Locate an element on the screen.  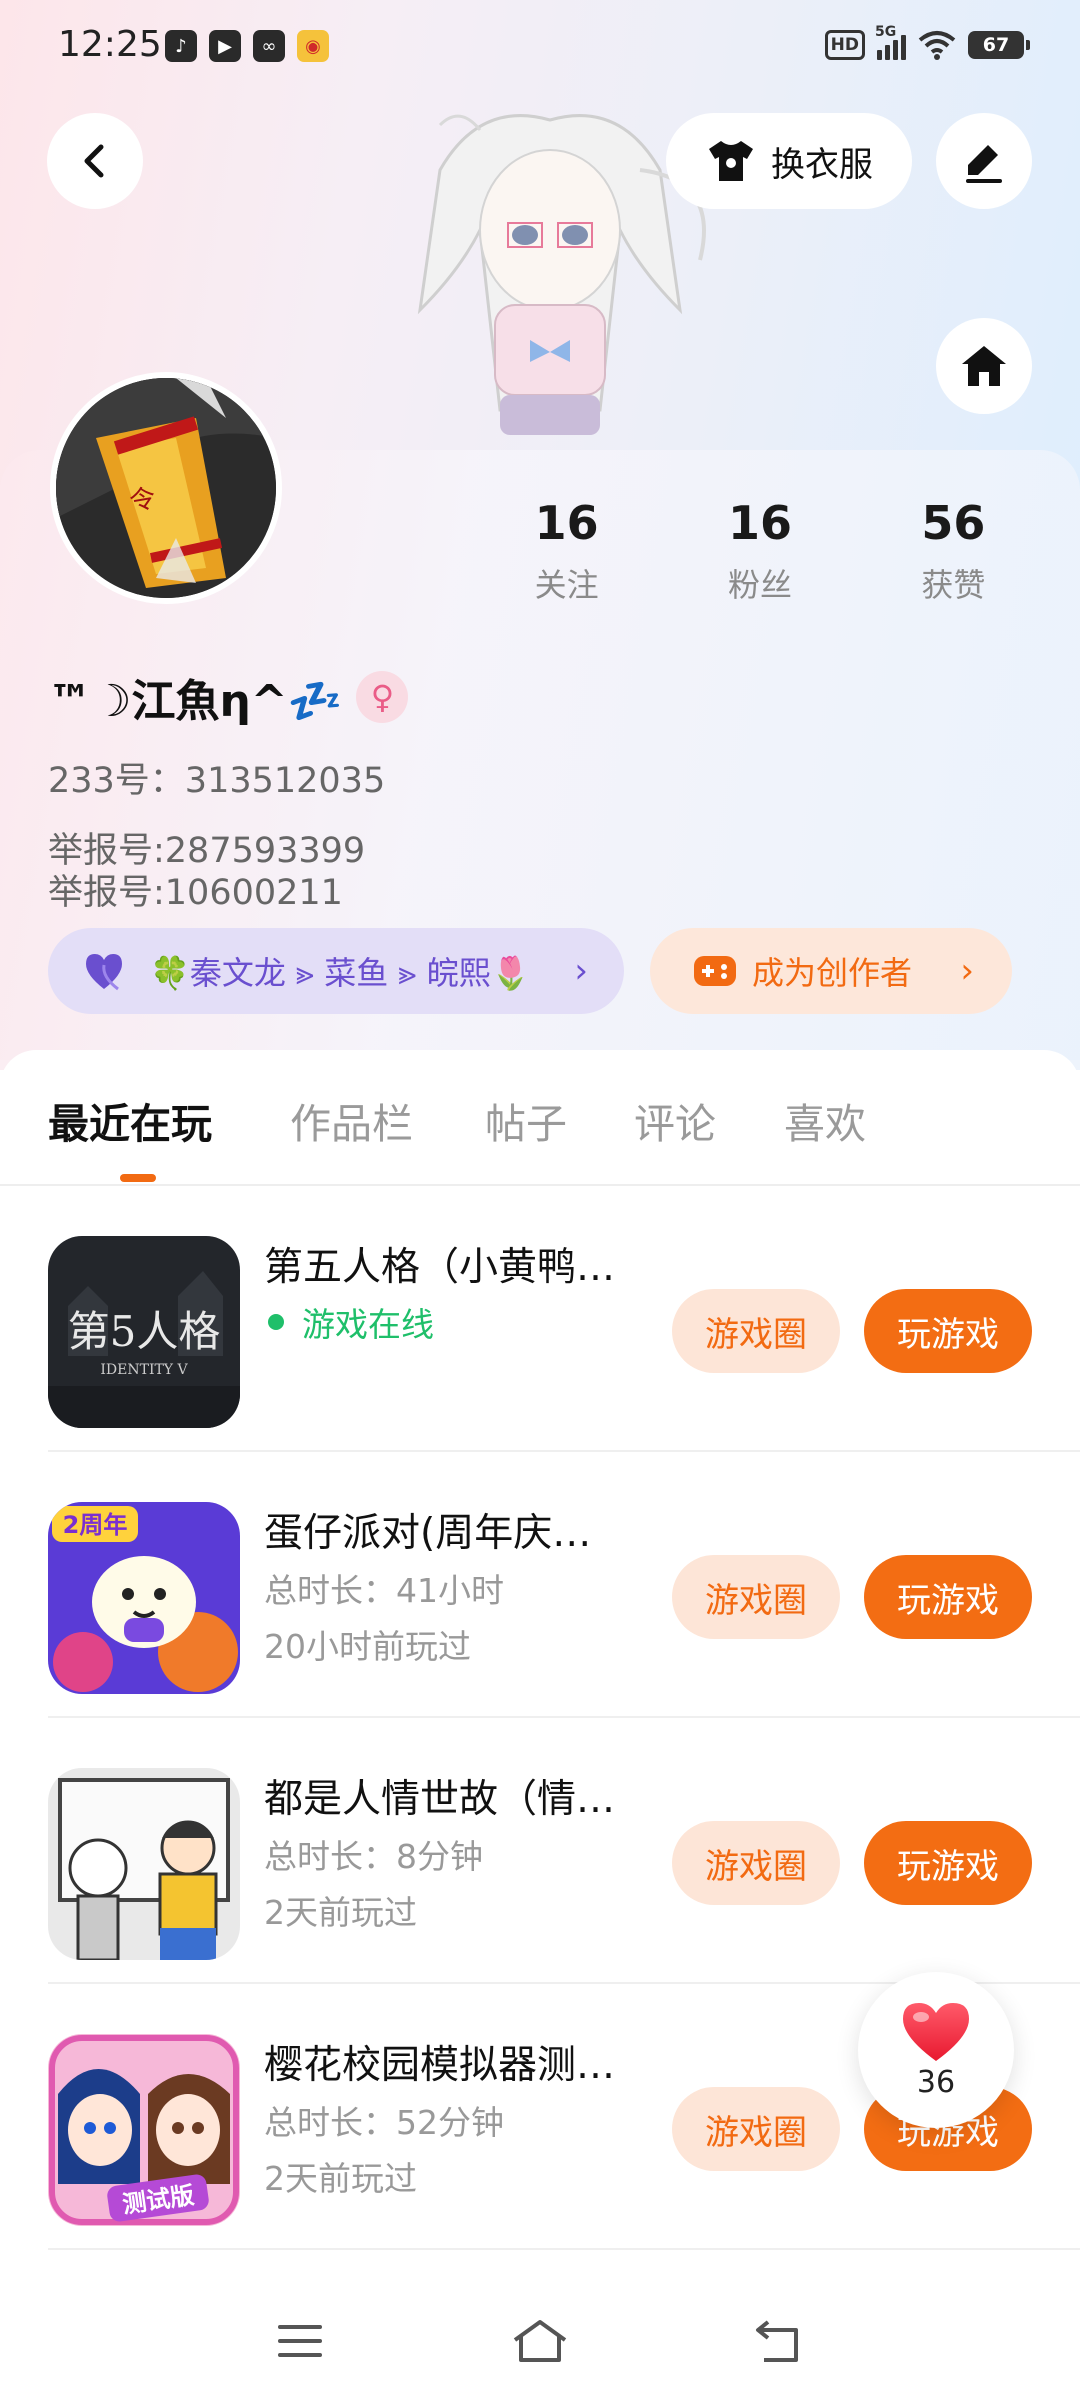
like-count: 36 is located at coordinates (936, 2082).